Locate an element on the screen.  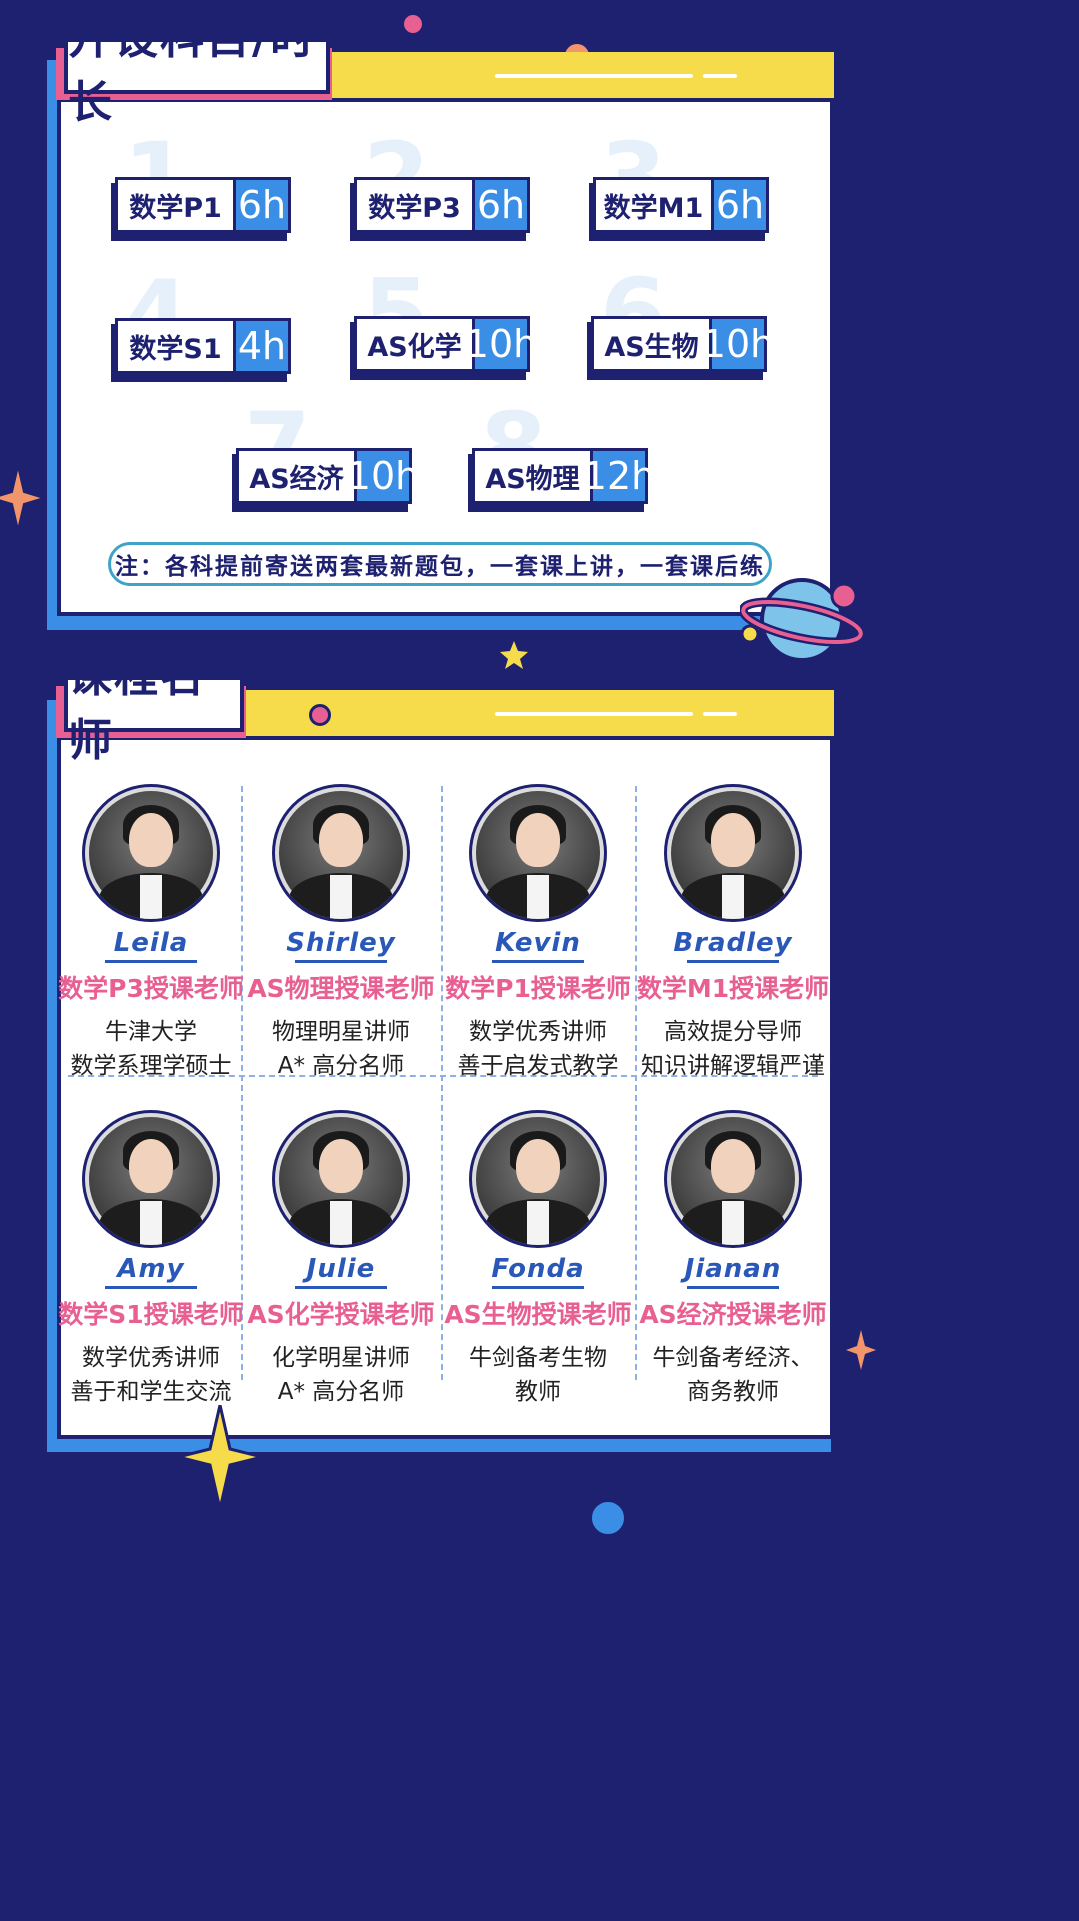
teacher-name: Fonda is located at coordinates (538, 1269).